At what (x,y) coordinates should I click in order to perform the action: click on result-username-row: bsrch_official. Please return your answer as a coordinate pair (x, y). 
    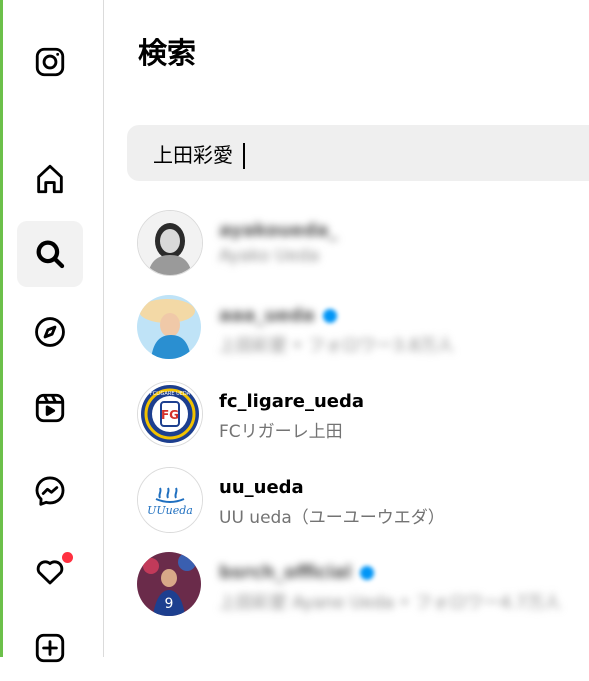
    Looking at the image, I should click on (296, 572).